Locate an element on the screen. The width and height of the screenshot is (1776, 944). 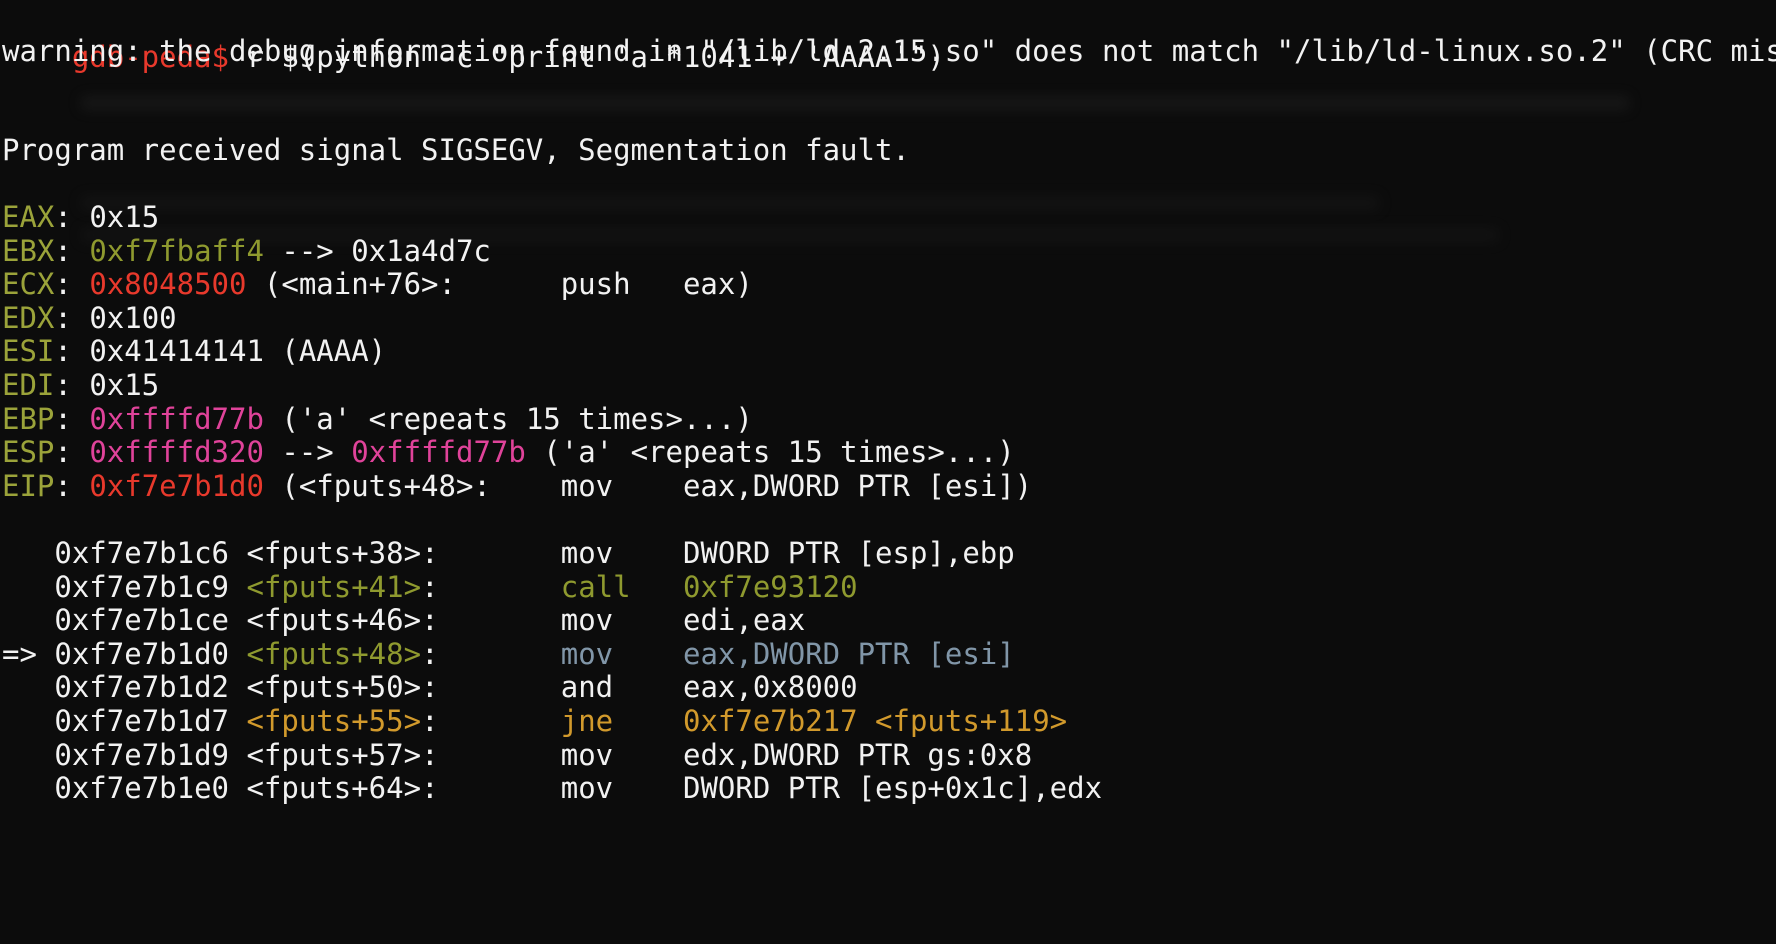
register-name: EDX is located at coordinates (28, 317).